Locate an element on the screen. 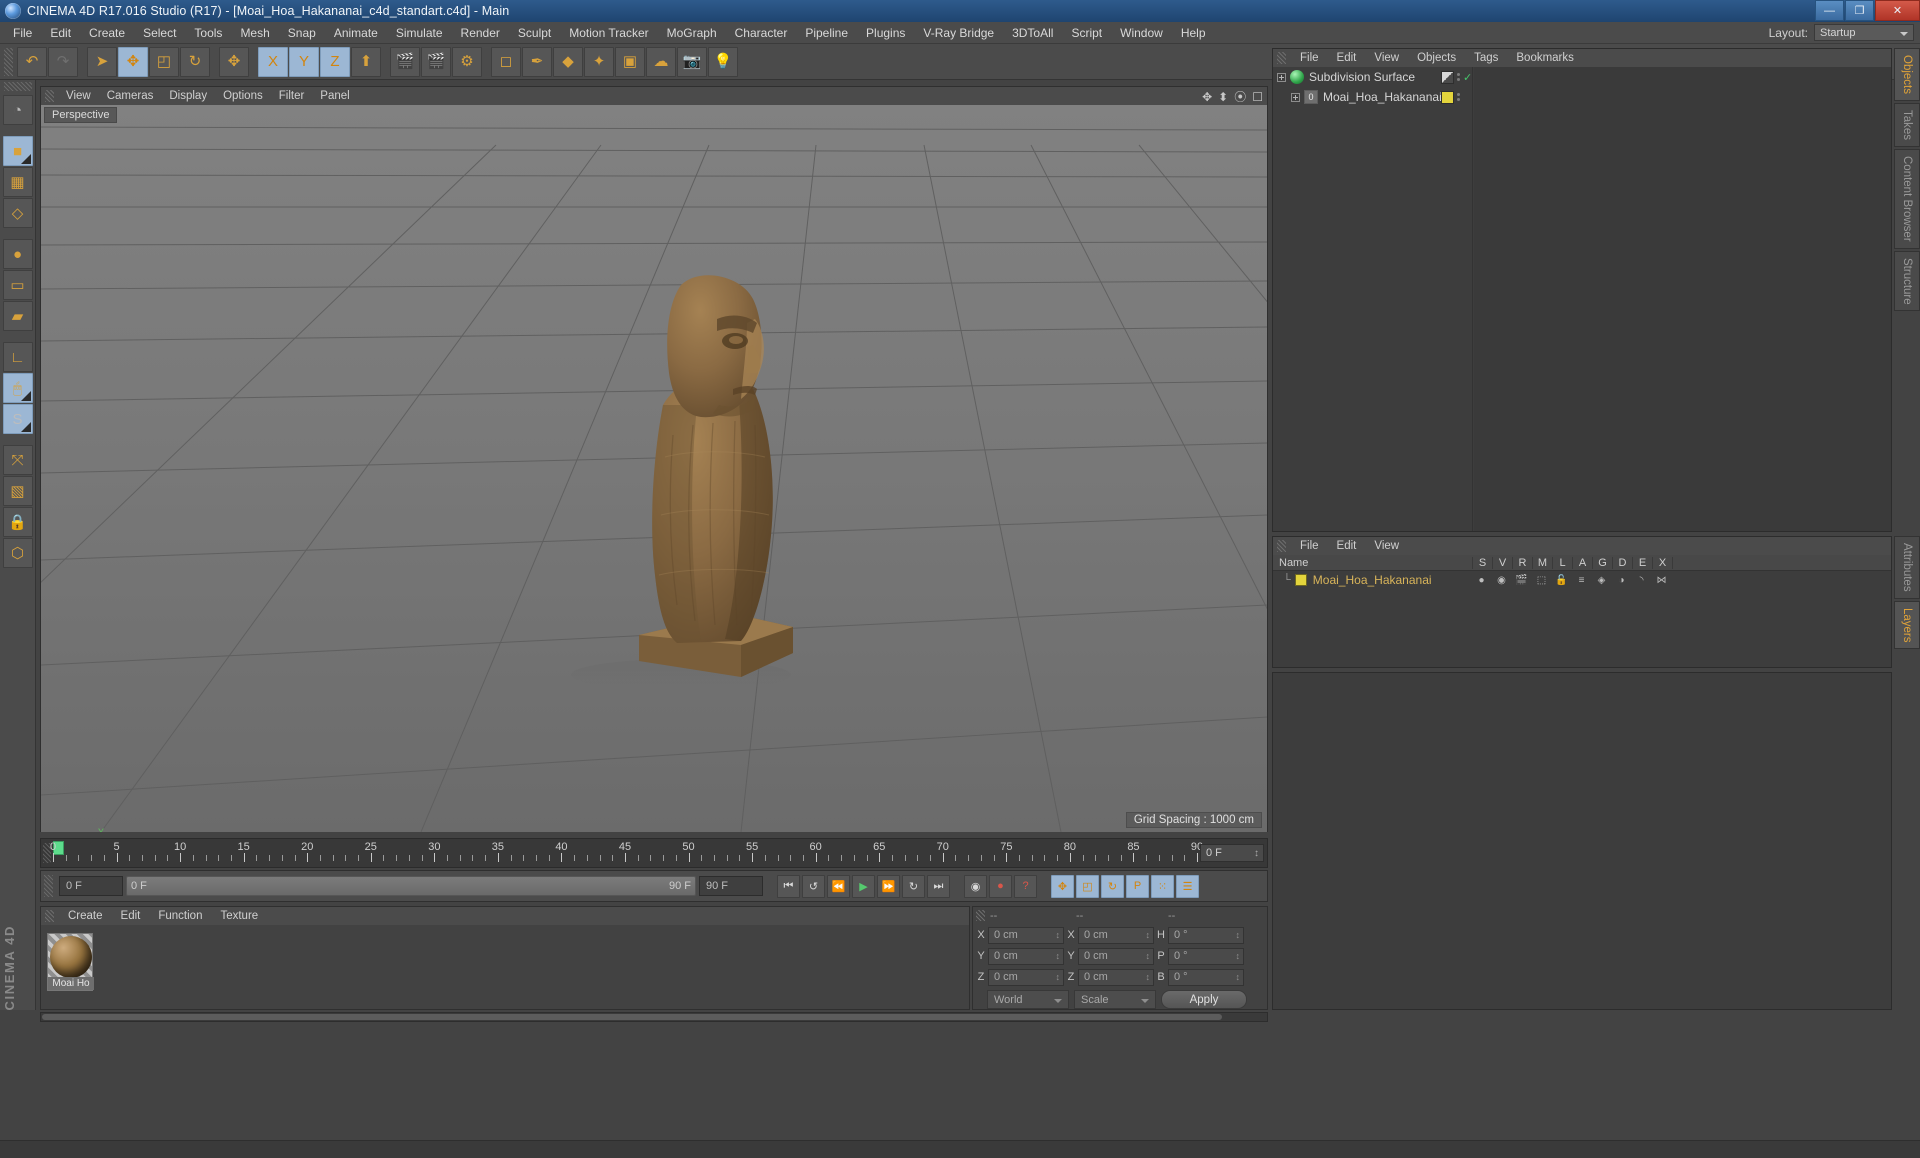 This screenshot has height=1158, width=1920. coordinates-grip is located at coordinates (980, 915).